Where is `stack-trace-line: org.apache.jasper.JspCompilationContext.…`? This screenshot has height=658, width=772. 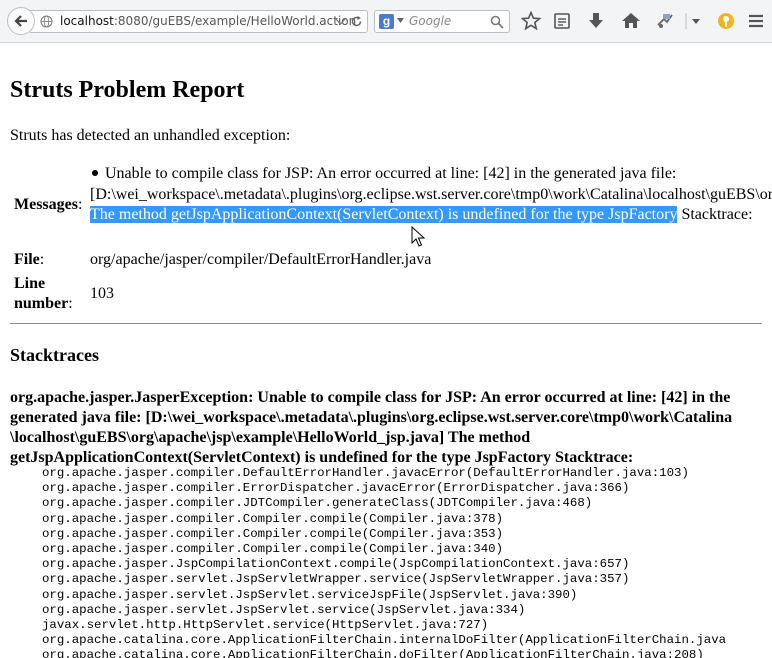 stack-trace-line: org.apache.jasper.JspCompilationContext.… is located at coordinates (336, 564).